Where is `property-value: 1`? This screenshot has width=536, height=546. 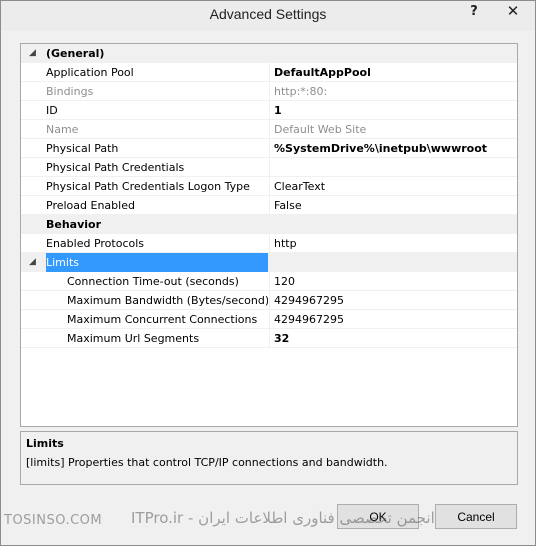
property-value: 1 is located at coordinates (393, 110).